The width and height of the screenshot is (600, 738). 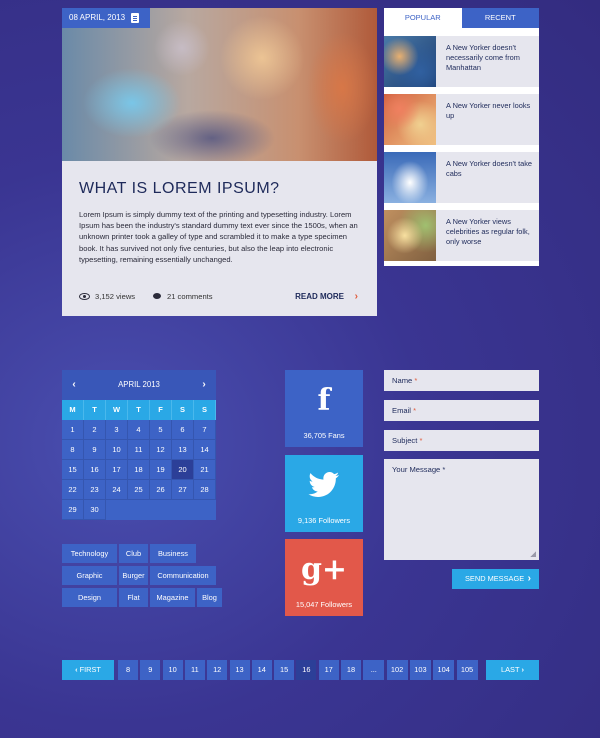 What do you see at coordinates (261, 670) in the screenshot?
I see `page-number: 14` at bounding box center [261, 670].